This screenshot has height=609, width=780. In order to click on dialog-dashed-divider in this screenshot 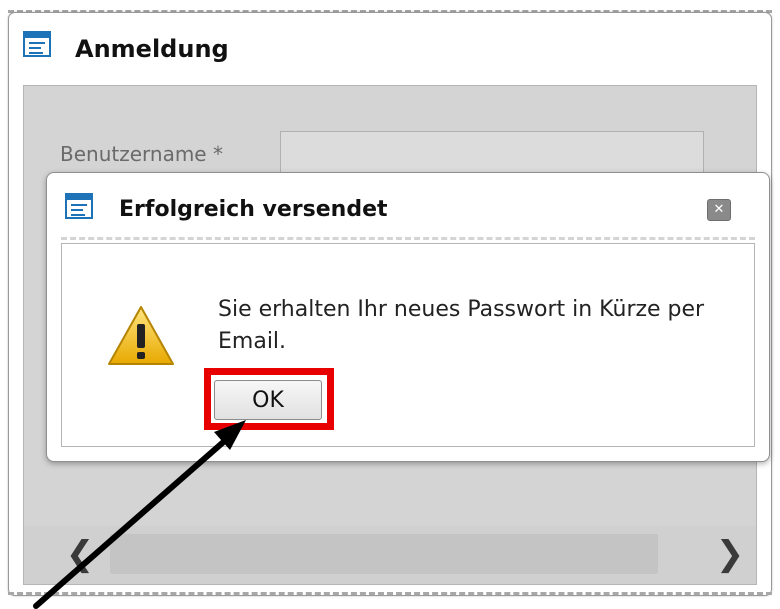, I will do `click(408, 238)`.